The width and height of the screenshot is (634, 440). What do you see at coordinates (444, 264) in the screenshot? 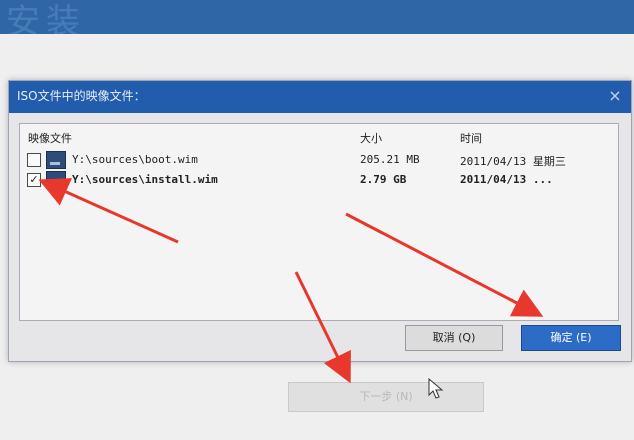
I see `arrow-to-ok-button` at bounding box center [444, 264].